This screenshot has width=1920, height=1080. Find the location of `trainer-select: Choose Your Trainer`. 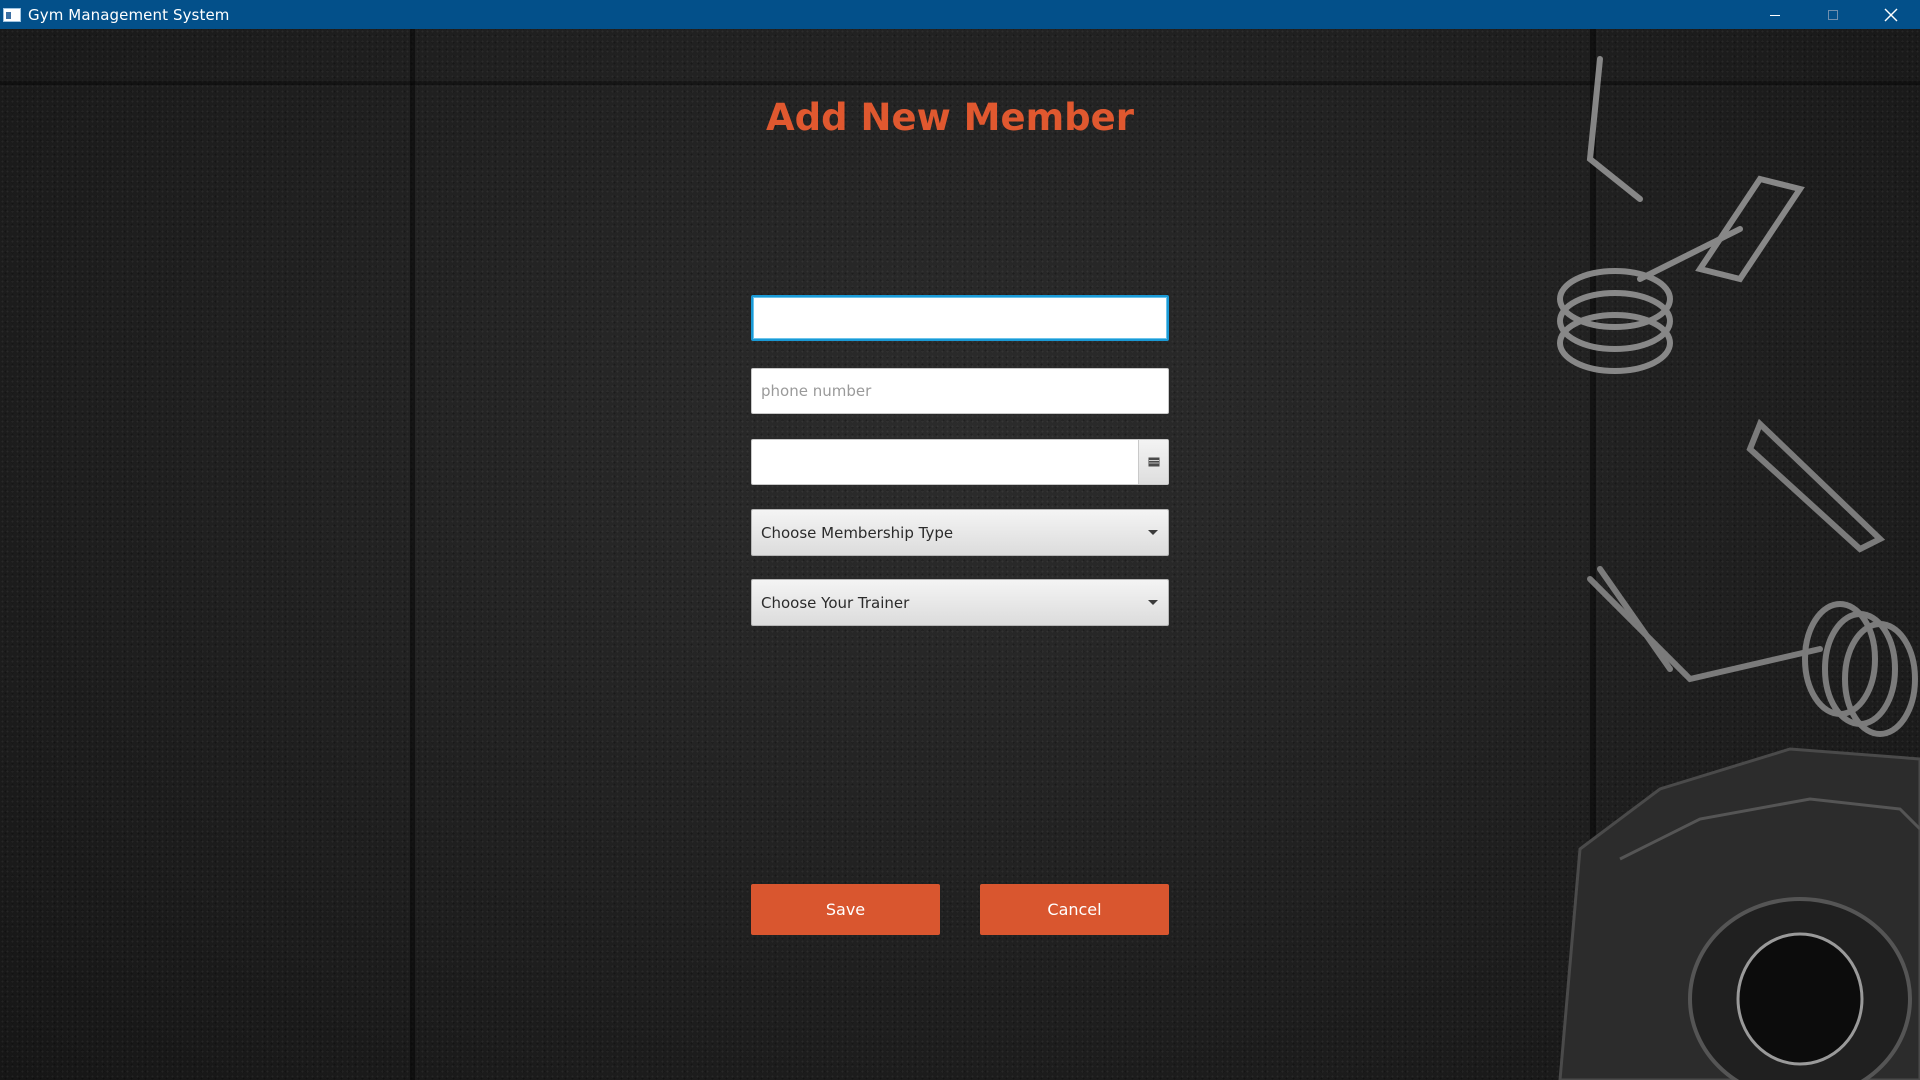

trainer-select: Choose Your Trainer is located at coordinates (960, 602).